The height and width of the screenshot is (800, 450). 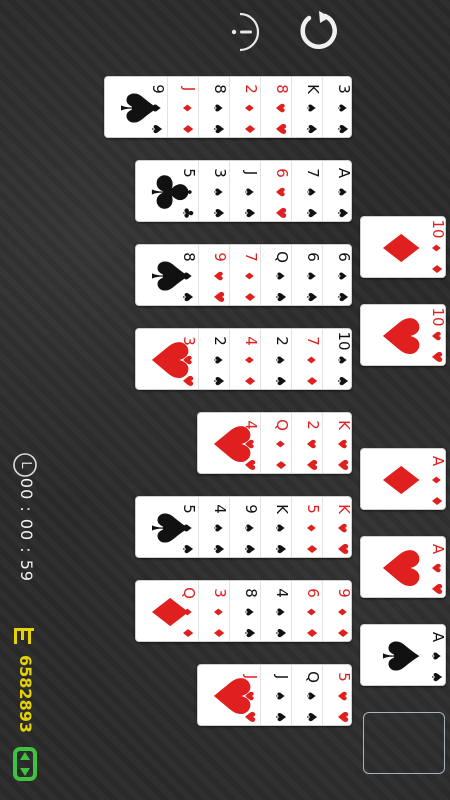 I want to click on empty-free-cell, so click(x=404, y=743).